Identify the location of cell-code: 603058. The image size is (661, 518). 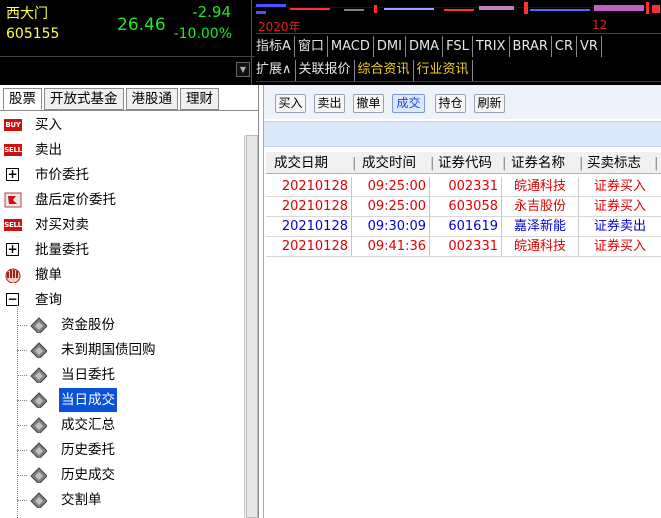
(466, 207).